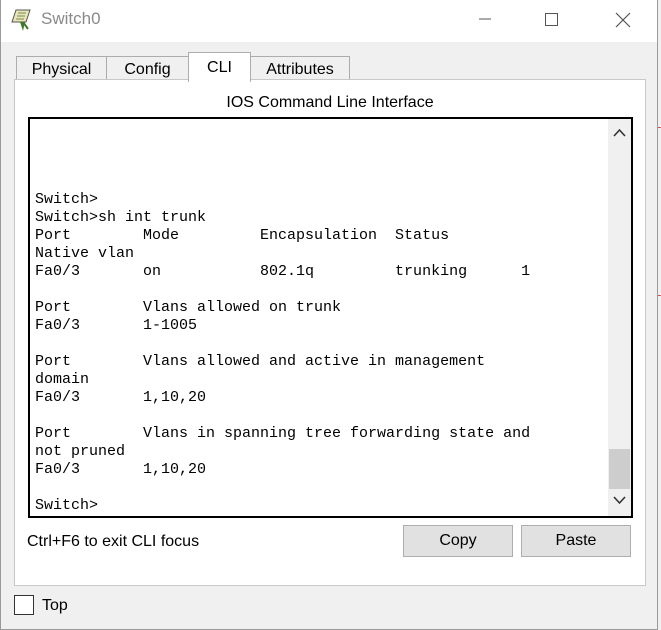 The height and width of the screenshot is (630, 661). What do you see at coordinates (242, 235) in the screenshot?
I see `terminal-line: Port Mode Encapsulation Status` at bounding box center [242, 235].